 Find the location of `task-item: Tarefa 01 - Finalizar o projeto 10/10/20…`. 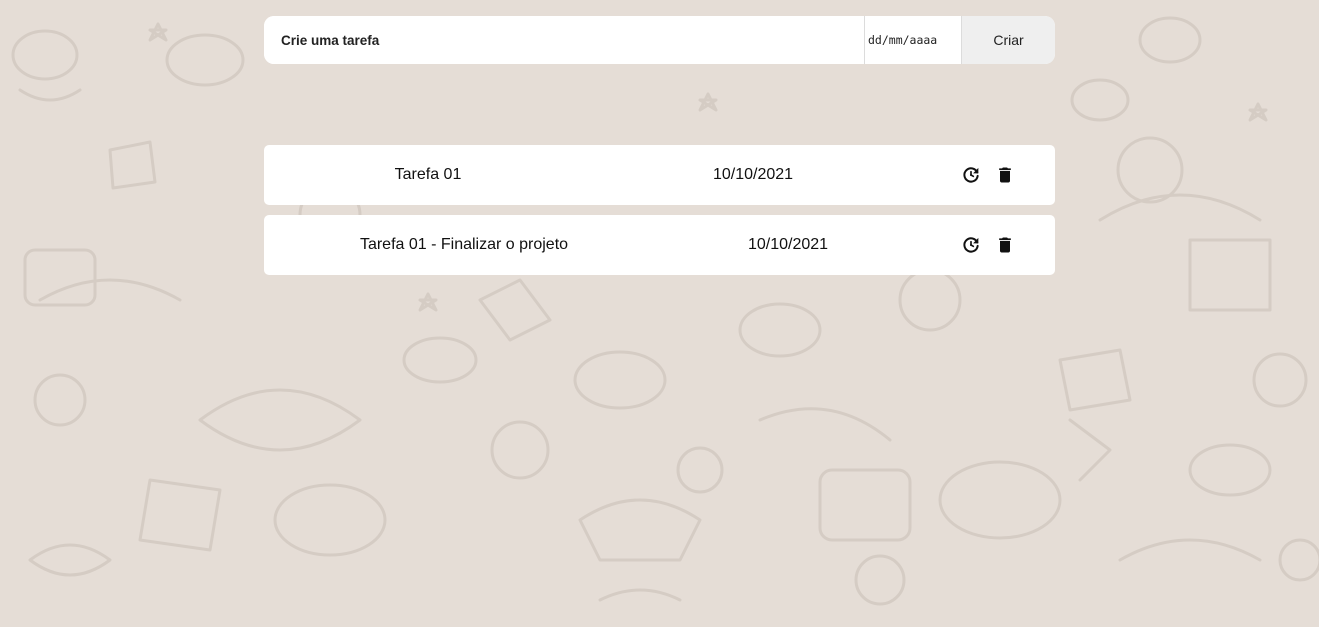

task-item: Tarefa 01 - Finalizar o projeto 10/10/20… is located at coordinates (659, 245).